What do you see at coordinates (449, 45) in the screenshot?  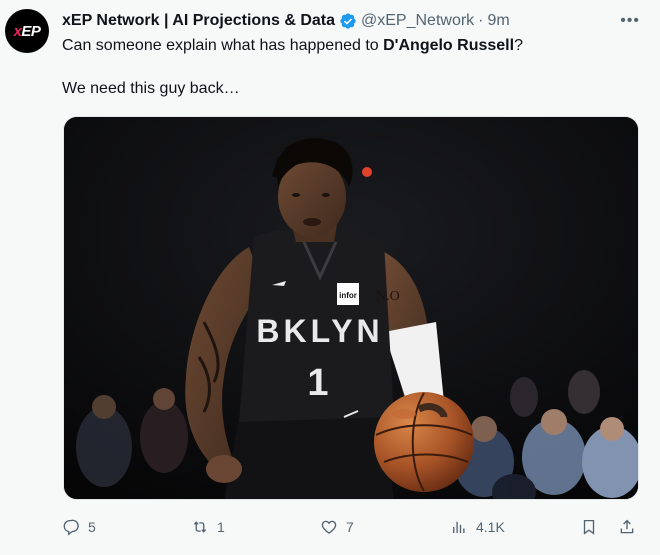 I see `bold-name: D'Angelo Russell` at bounding box center [449, 45].